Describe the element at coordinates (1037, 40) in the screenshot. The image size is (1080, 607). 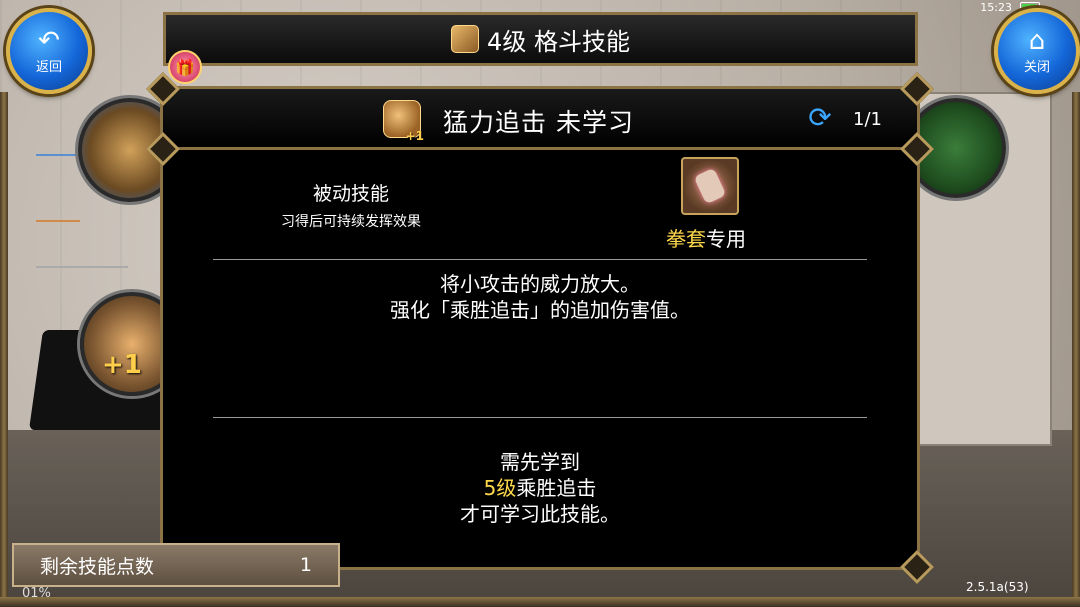
I see `home-icon: ⌂` at that location.